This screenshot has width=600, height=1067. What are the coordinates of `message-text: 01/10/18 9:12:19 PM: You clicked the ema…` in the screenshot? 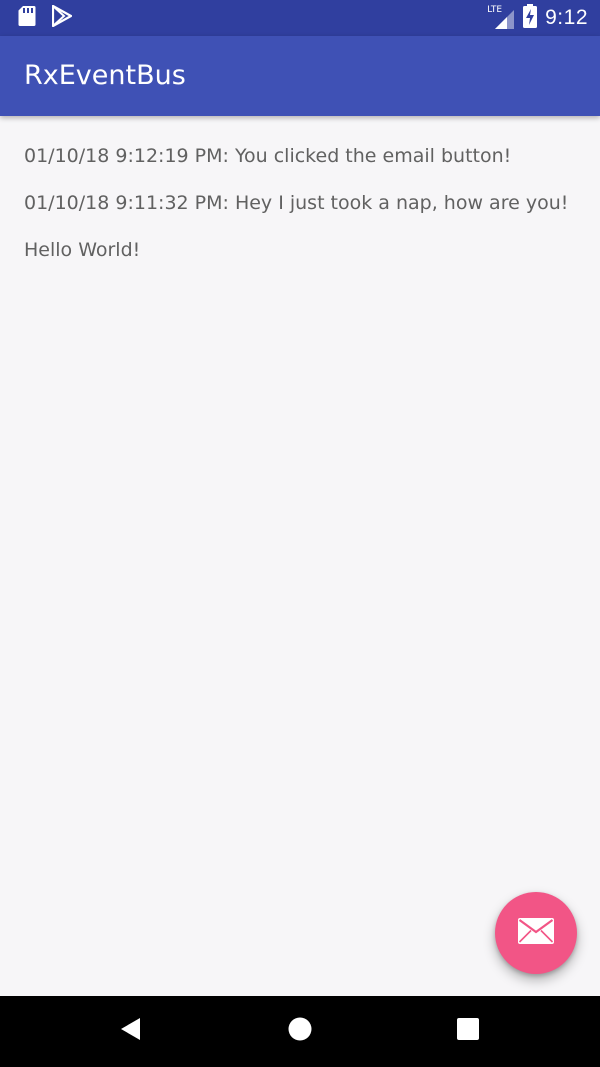 It's located at (268, 156).